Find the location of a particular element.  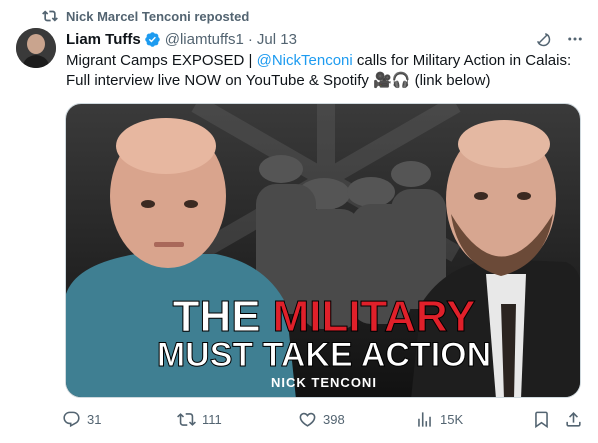

views-icon is located at coordinates (424, 419).